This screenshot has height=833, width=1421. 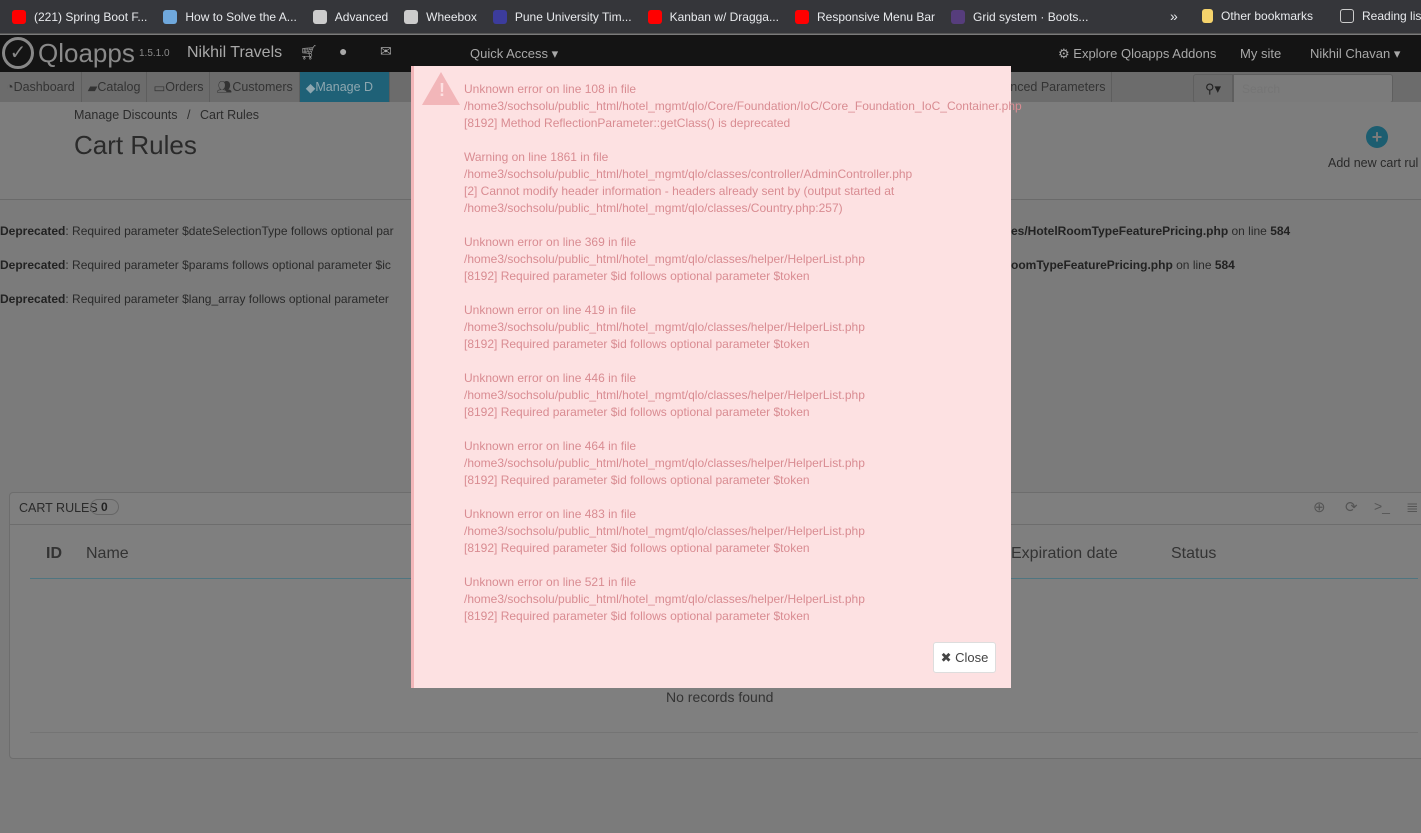 What do you see at coordinates (1174, 16) in the screenshot?
I see `more-bookmarks-button: »` at bounding box center [1174, 16].